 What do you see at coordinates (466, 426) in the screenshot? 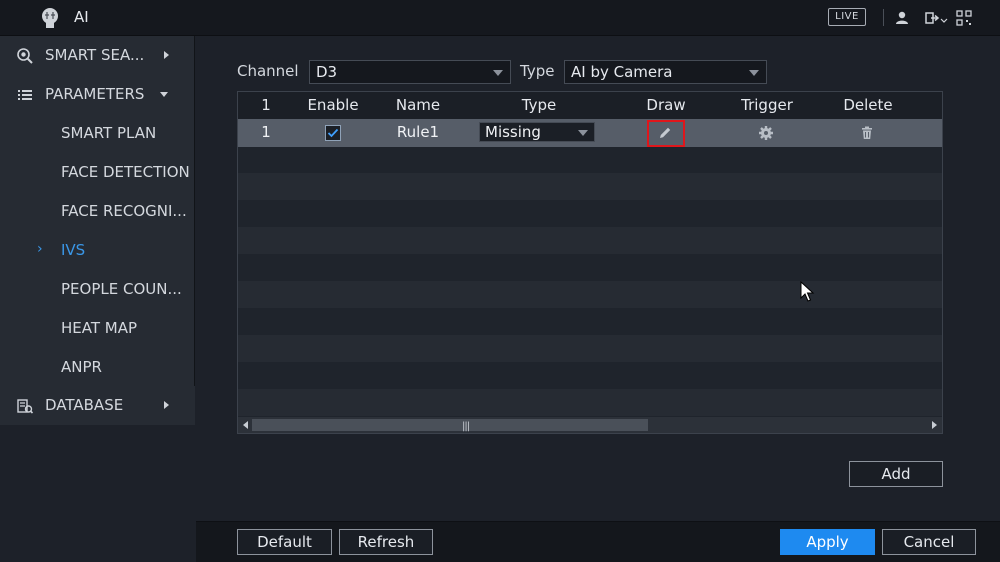
I see `grip-icon: |||` at bounding box center [466, 426].